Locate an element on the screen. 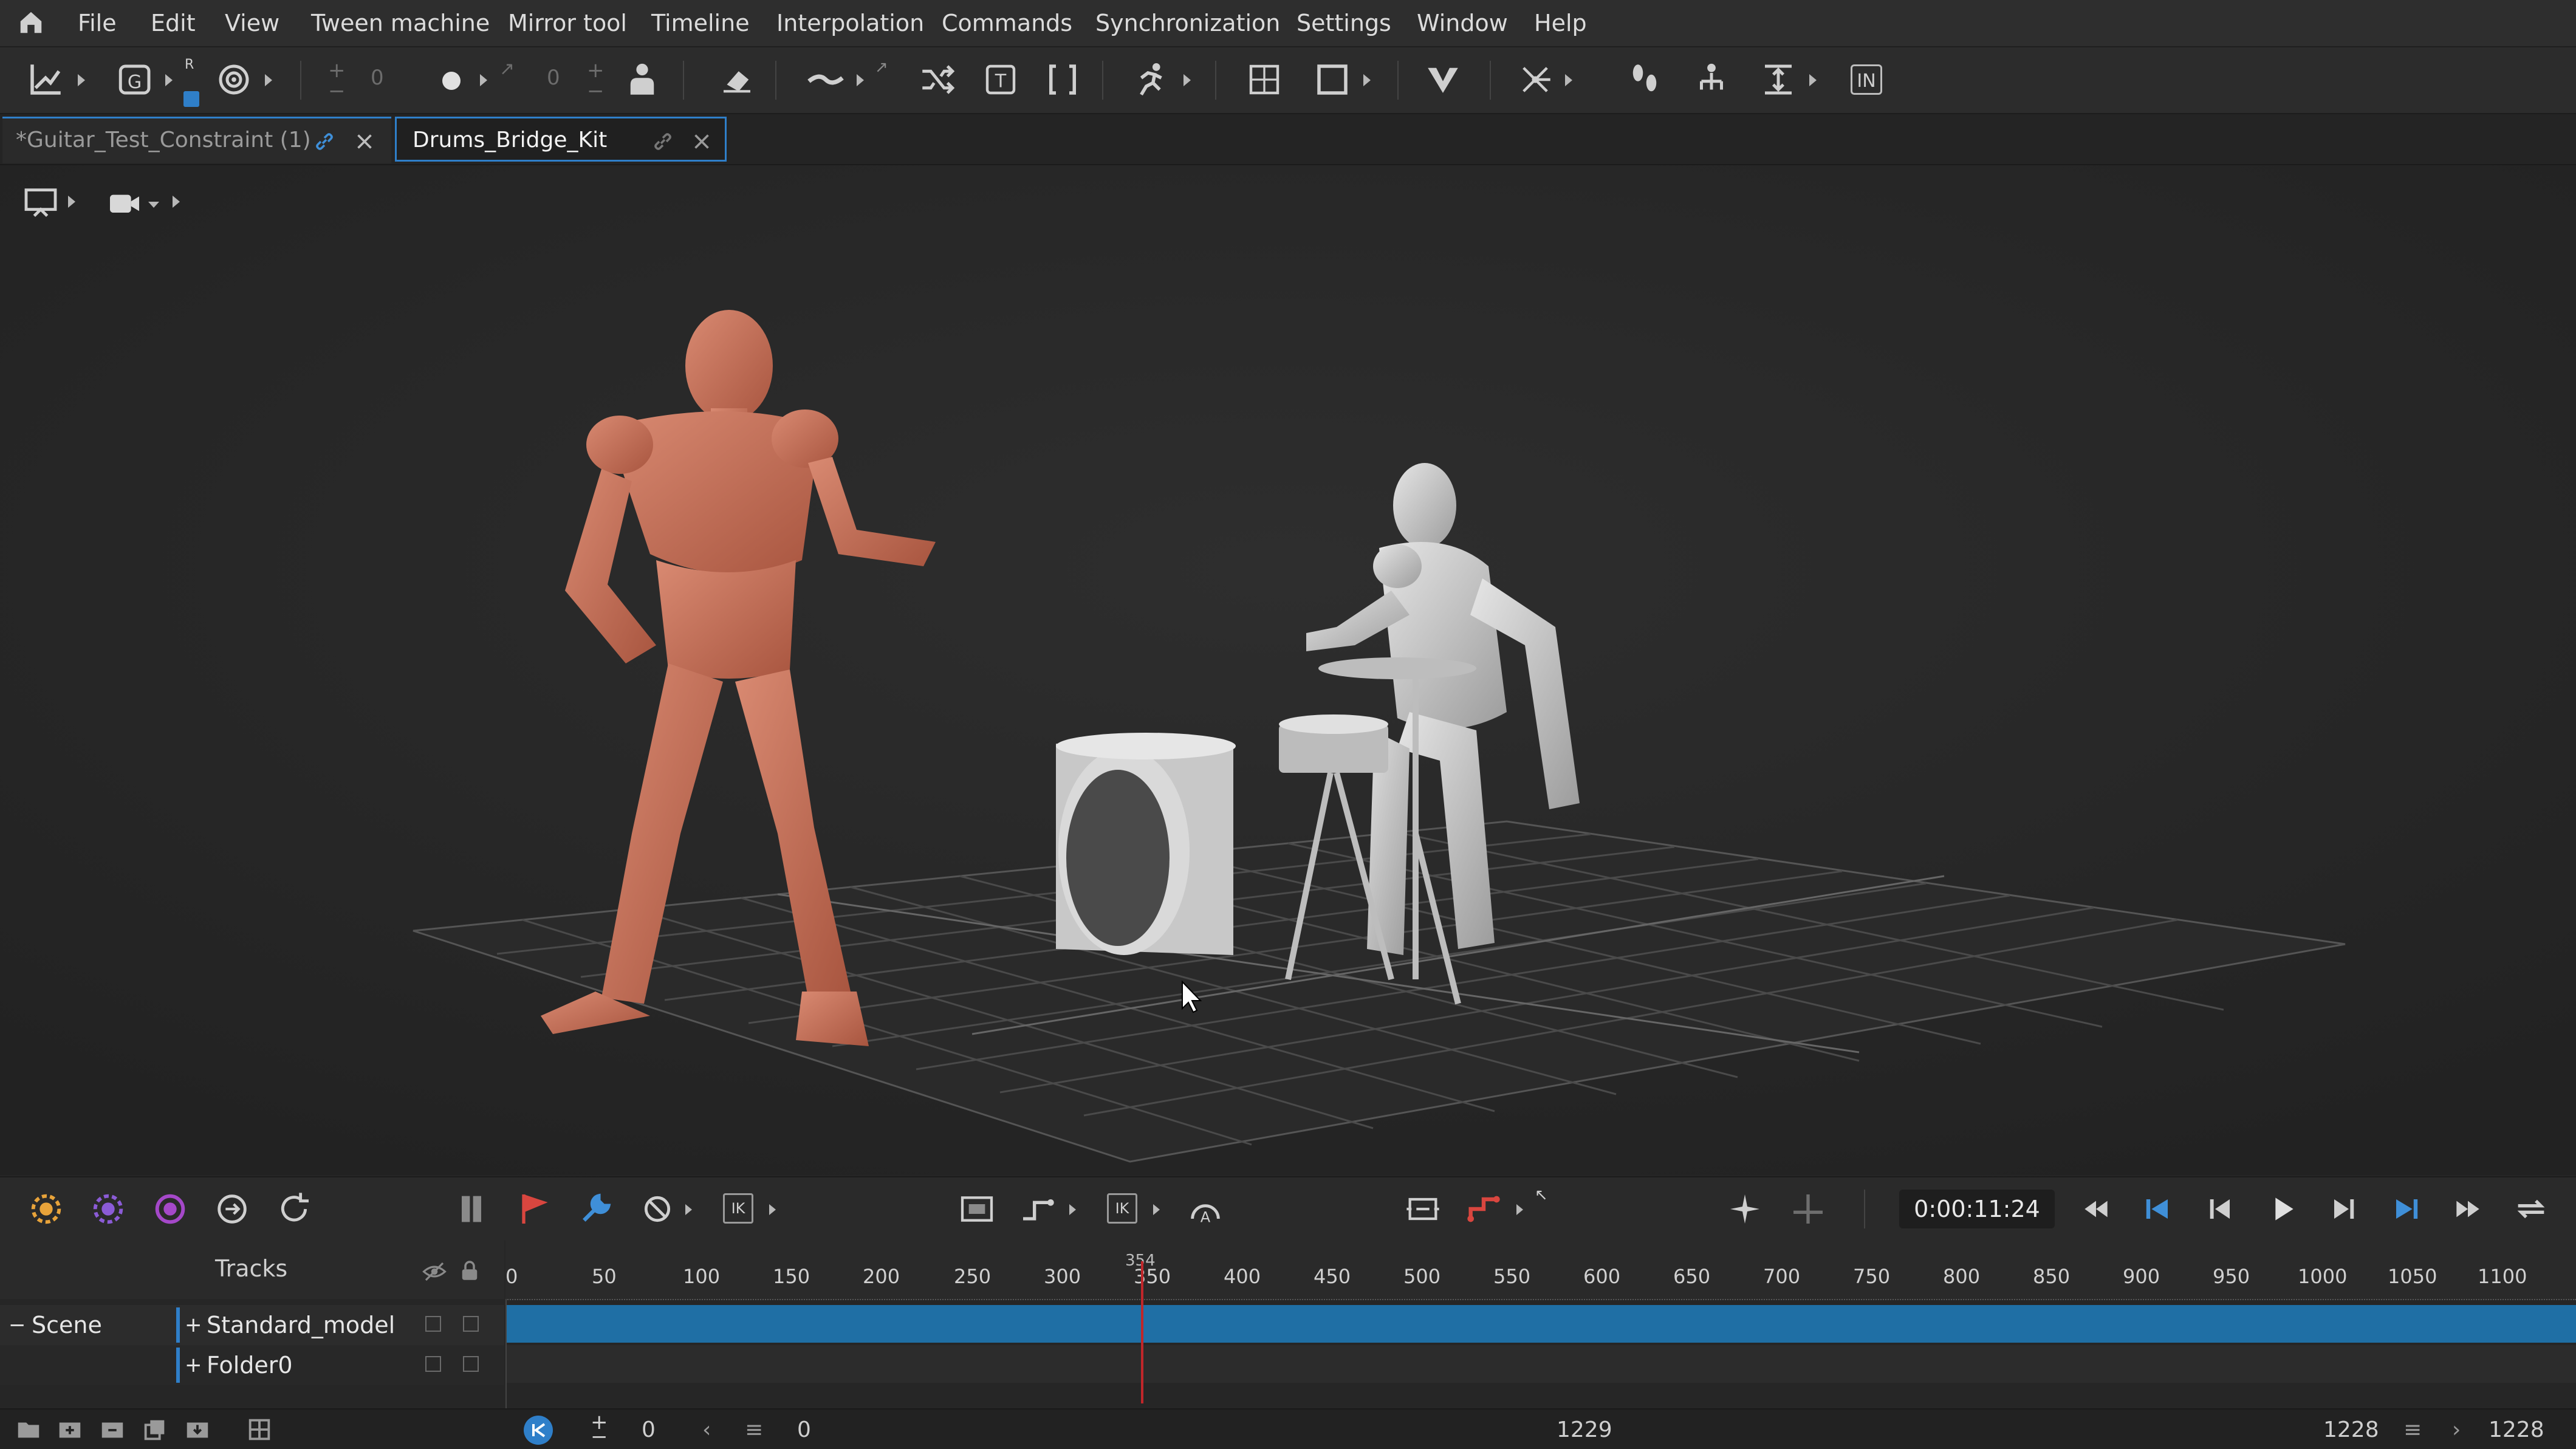  align-height-icon is located at coordinates (1778, 80).